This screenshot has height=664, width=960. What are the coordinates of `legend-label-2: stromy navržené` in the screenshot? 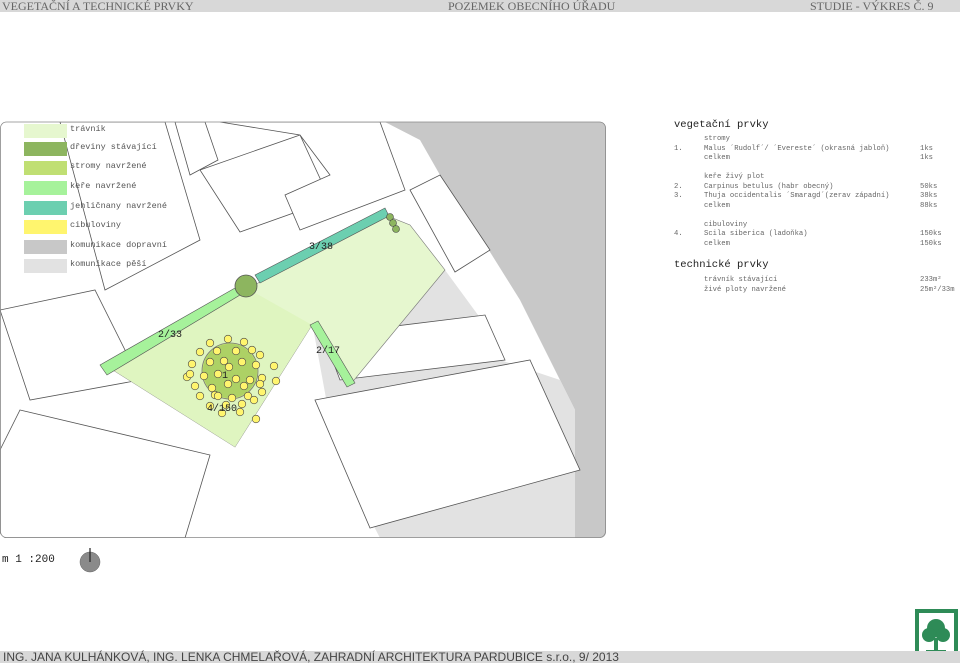 It's located at (108, 166).